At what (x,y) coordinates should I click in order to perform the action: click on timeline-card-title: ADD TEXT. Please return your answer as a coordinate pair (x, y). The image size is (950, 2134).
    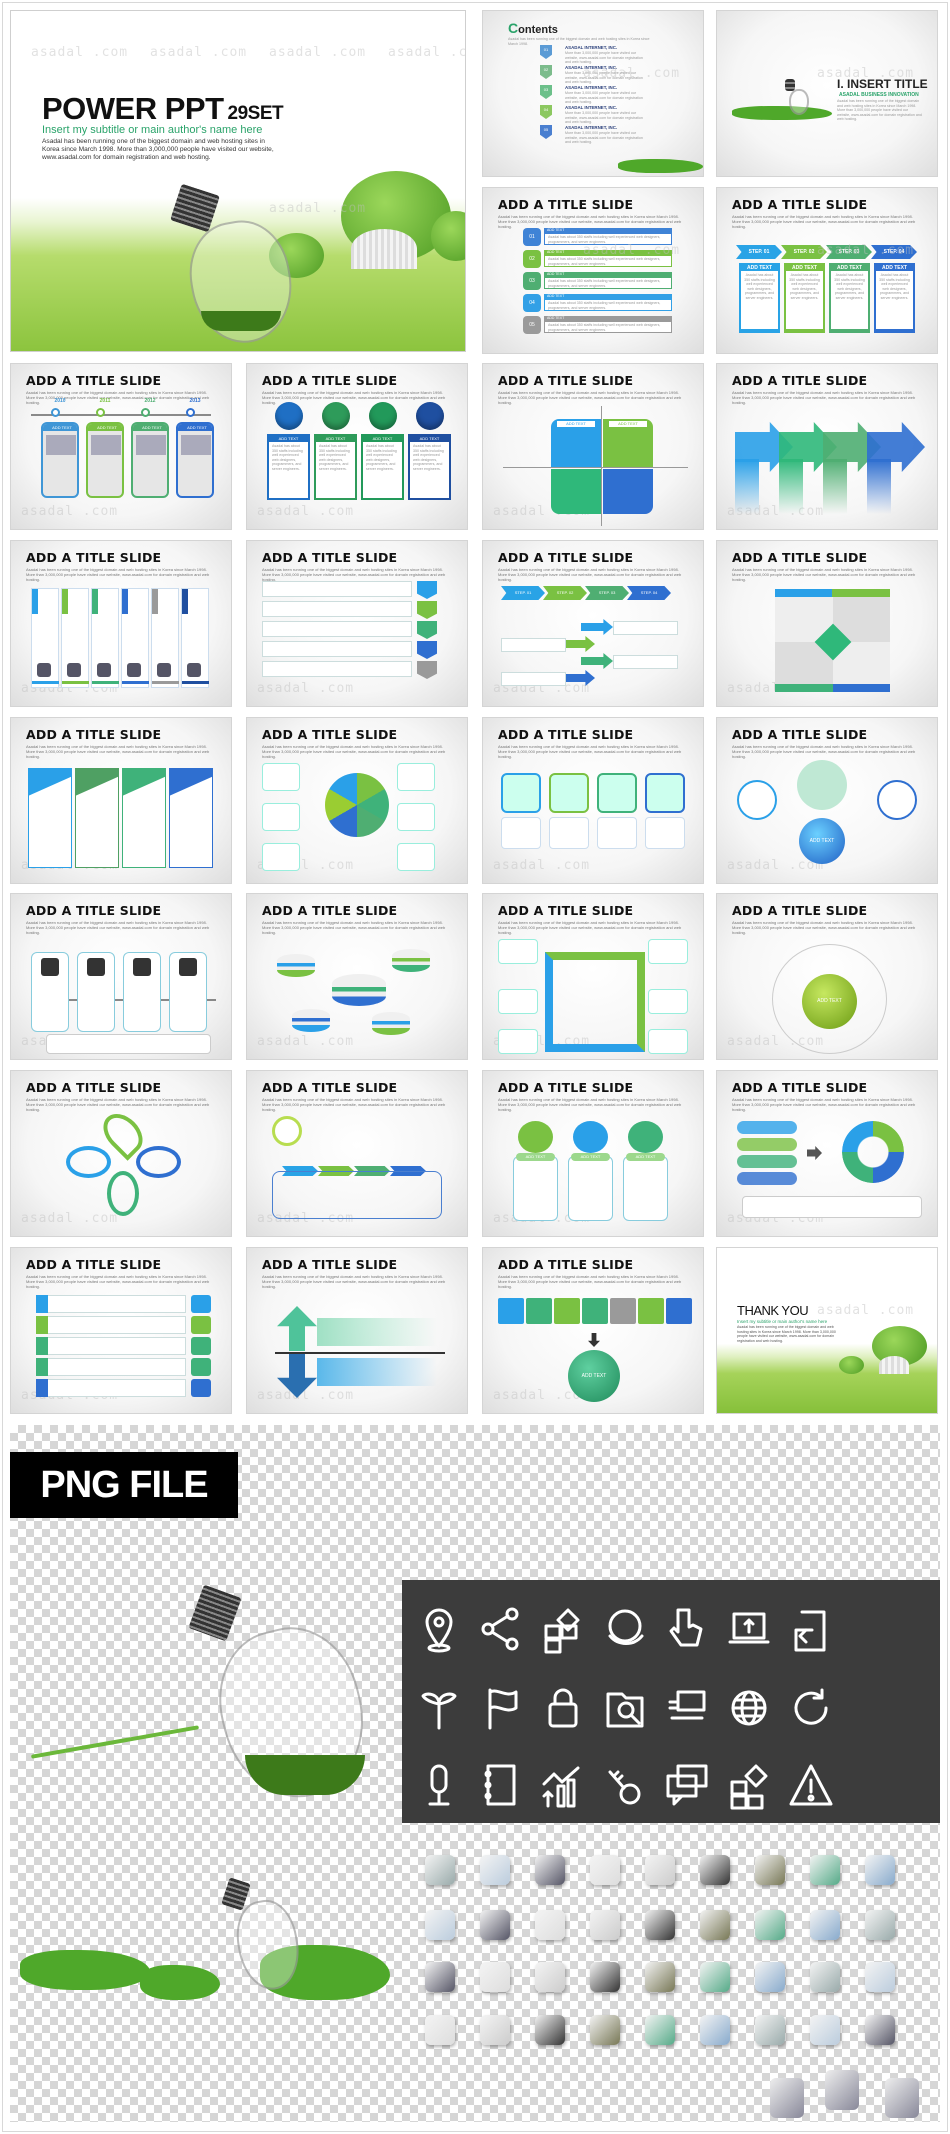
    Looking at the image, I should click on (195, 427).